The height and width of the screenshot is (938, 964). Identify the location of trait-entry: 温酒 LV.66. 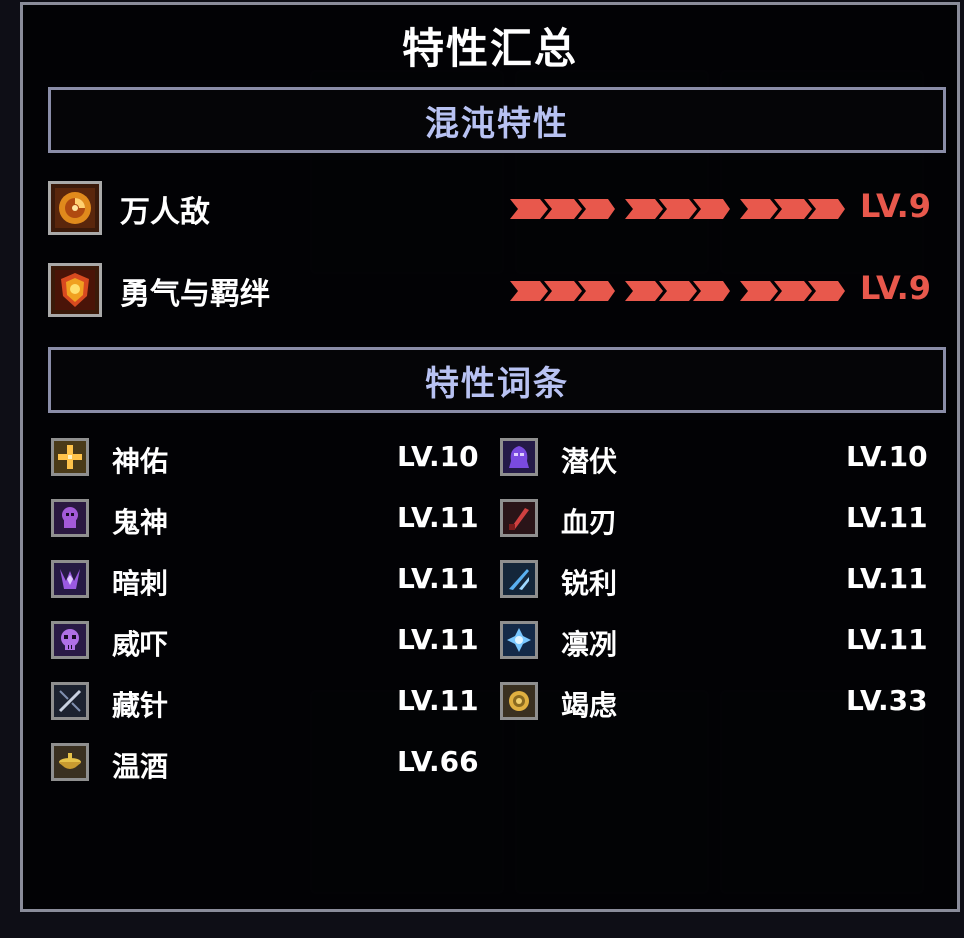
(271, 764).